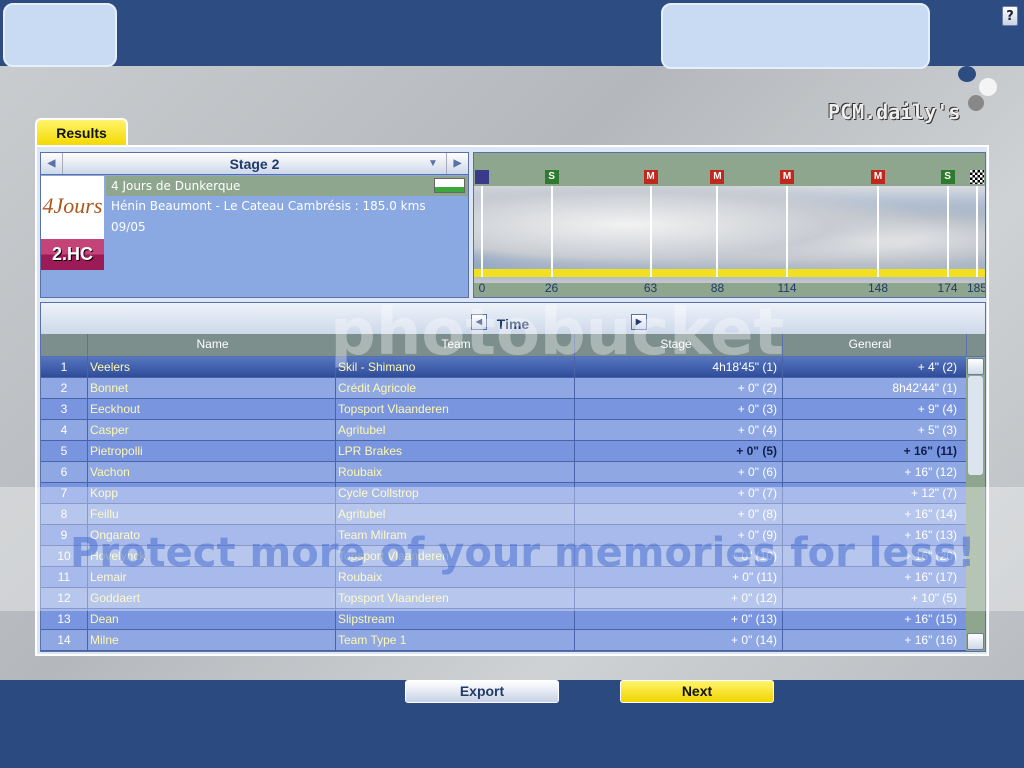 Image resolution: width=1024 pixels, height=768 pixels. What do you see at coordinates (212, 577) in the screenshot?
I see `cell-name: Lemair` at bounding box center [212, 577].